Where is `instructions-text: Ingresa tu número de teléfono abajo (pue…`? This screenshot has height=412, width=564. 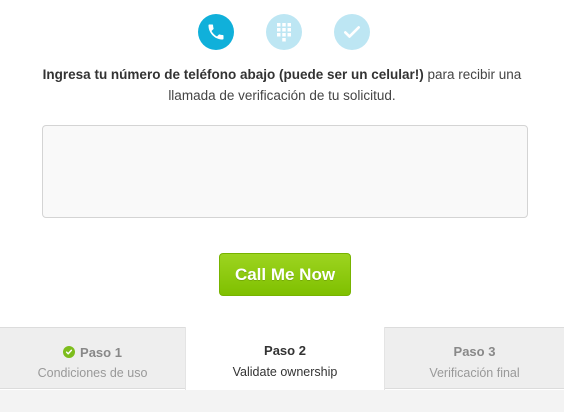
instructions-text: Ingresa tu número de teléfono abajo (pue… is located at coordinates (282, 85).